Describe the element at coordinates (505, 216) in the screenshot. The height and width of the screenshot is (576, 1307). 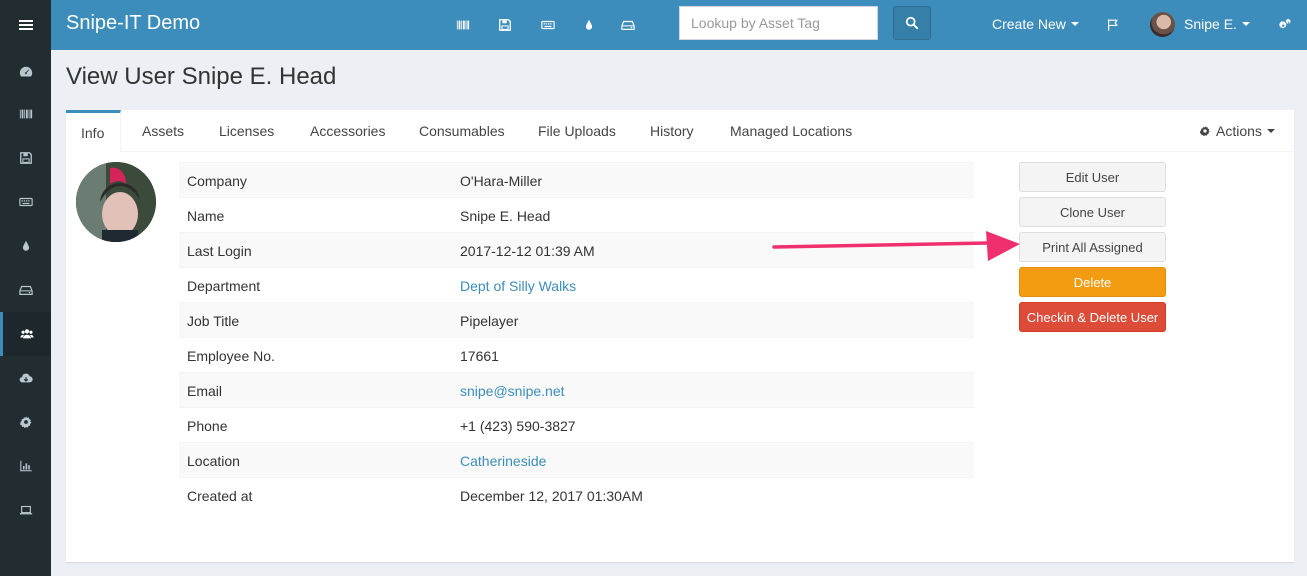
I see `detail-value-name: Snipe E. Head` at that location.